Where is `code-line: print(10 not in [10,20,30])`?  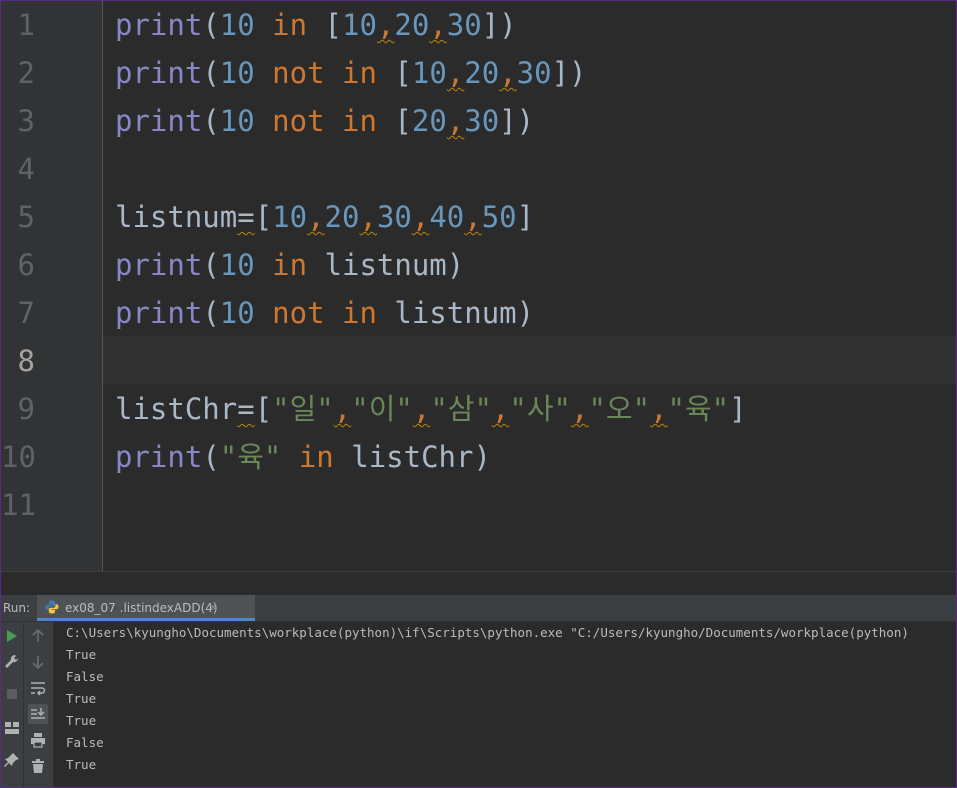
code-line: print(10 not in [10,20,30]) is located at coordinates (350, 73).